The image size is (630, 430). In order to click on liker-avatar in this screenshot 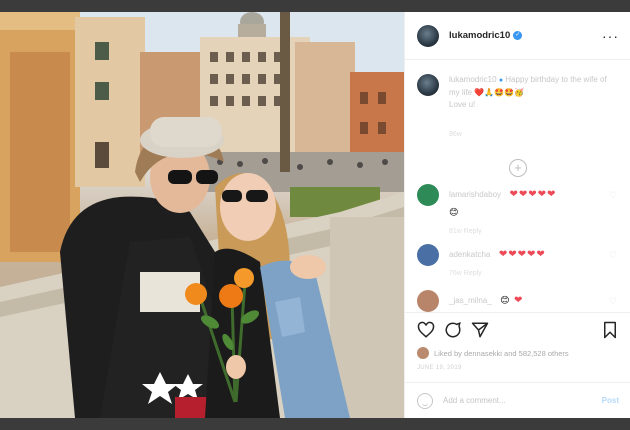, I will do `click(423, 353)`.